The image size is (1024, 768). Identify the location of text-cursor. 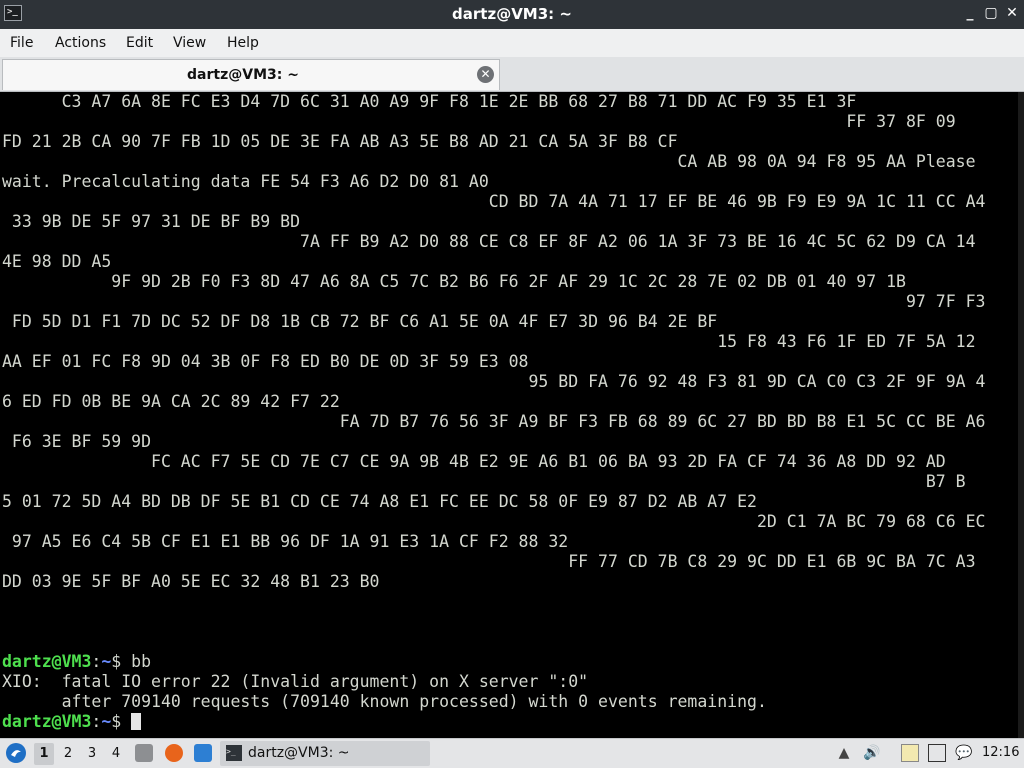
(136, 721).